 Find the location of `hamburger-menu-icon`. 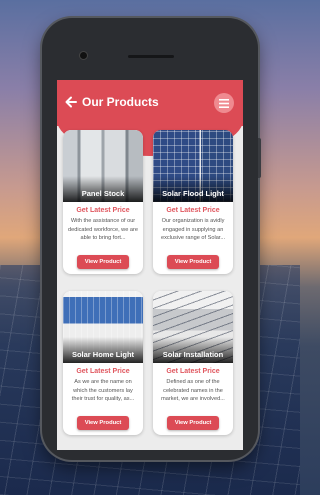

hamburger-menu-icon is located at coordinates (224, 103).